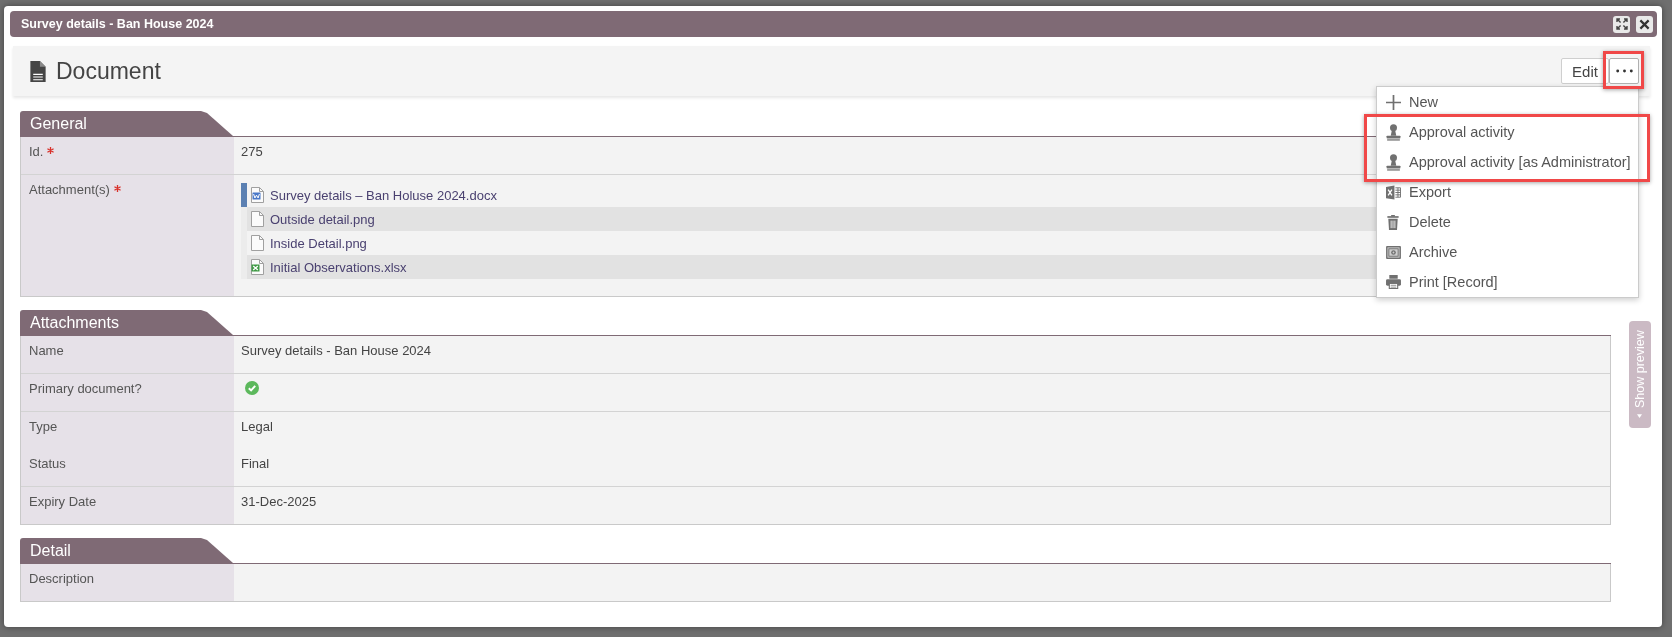  I want to click on more-button, so click(1624, 71).